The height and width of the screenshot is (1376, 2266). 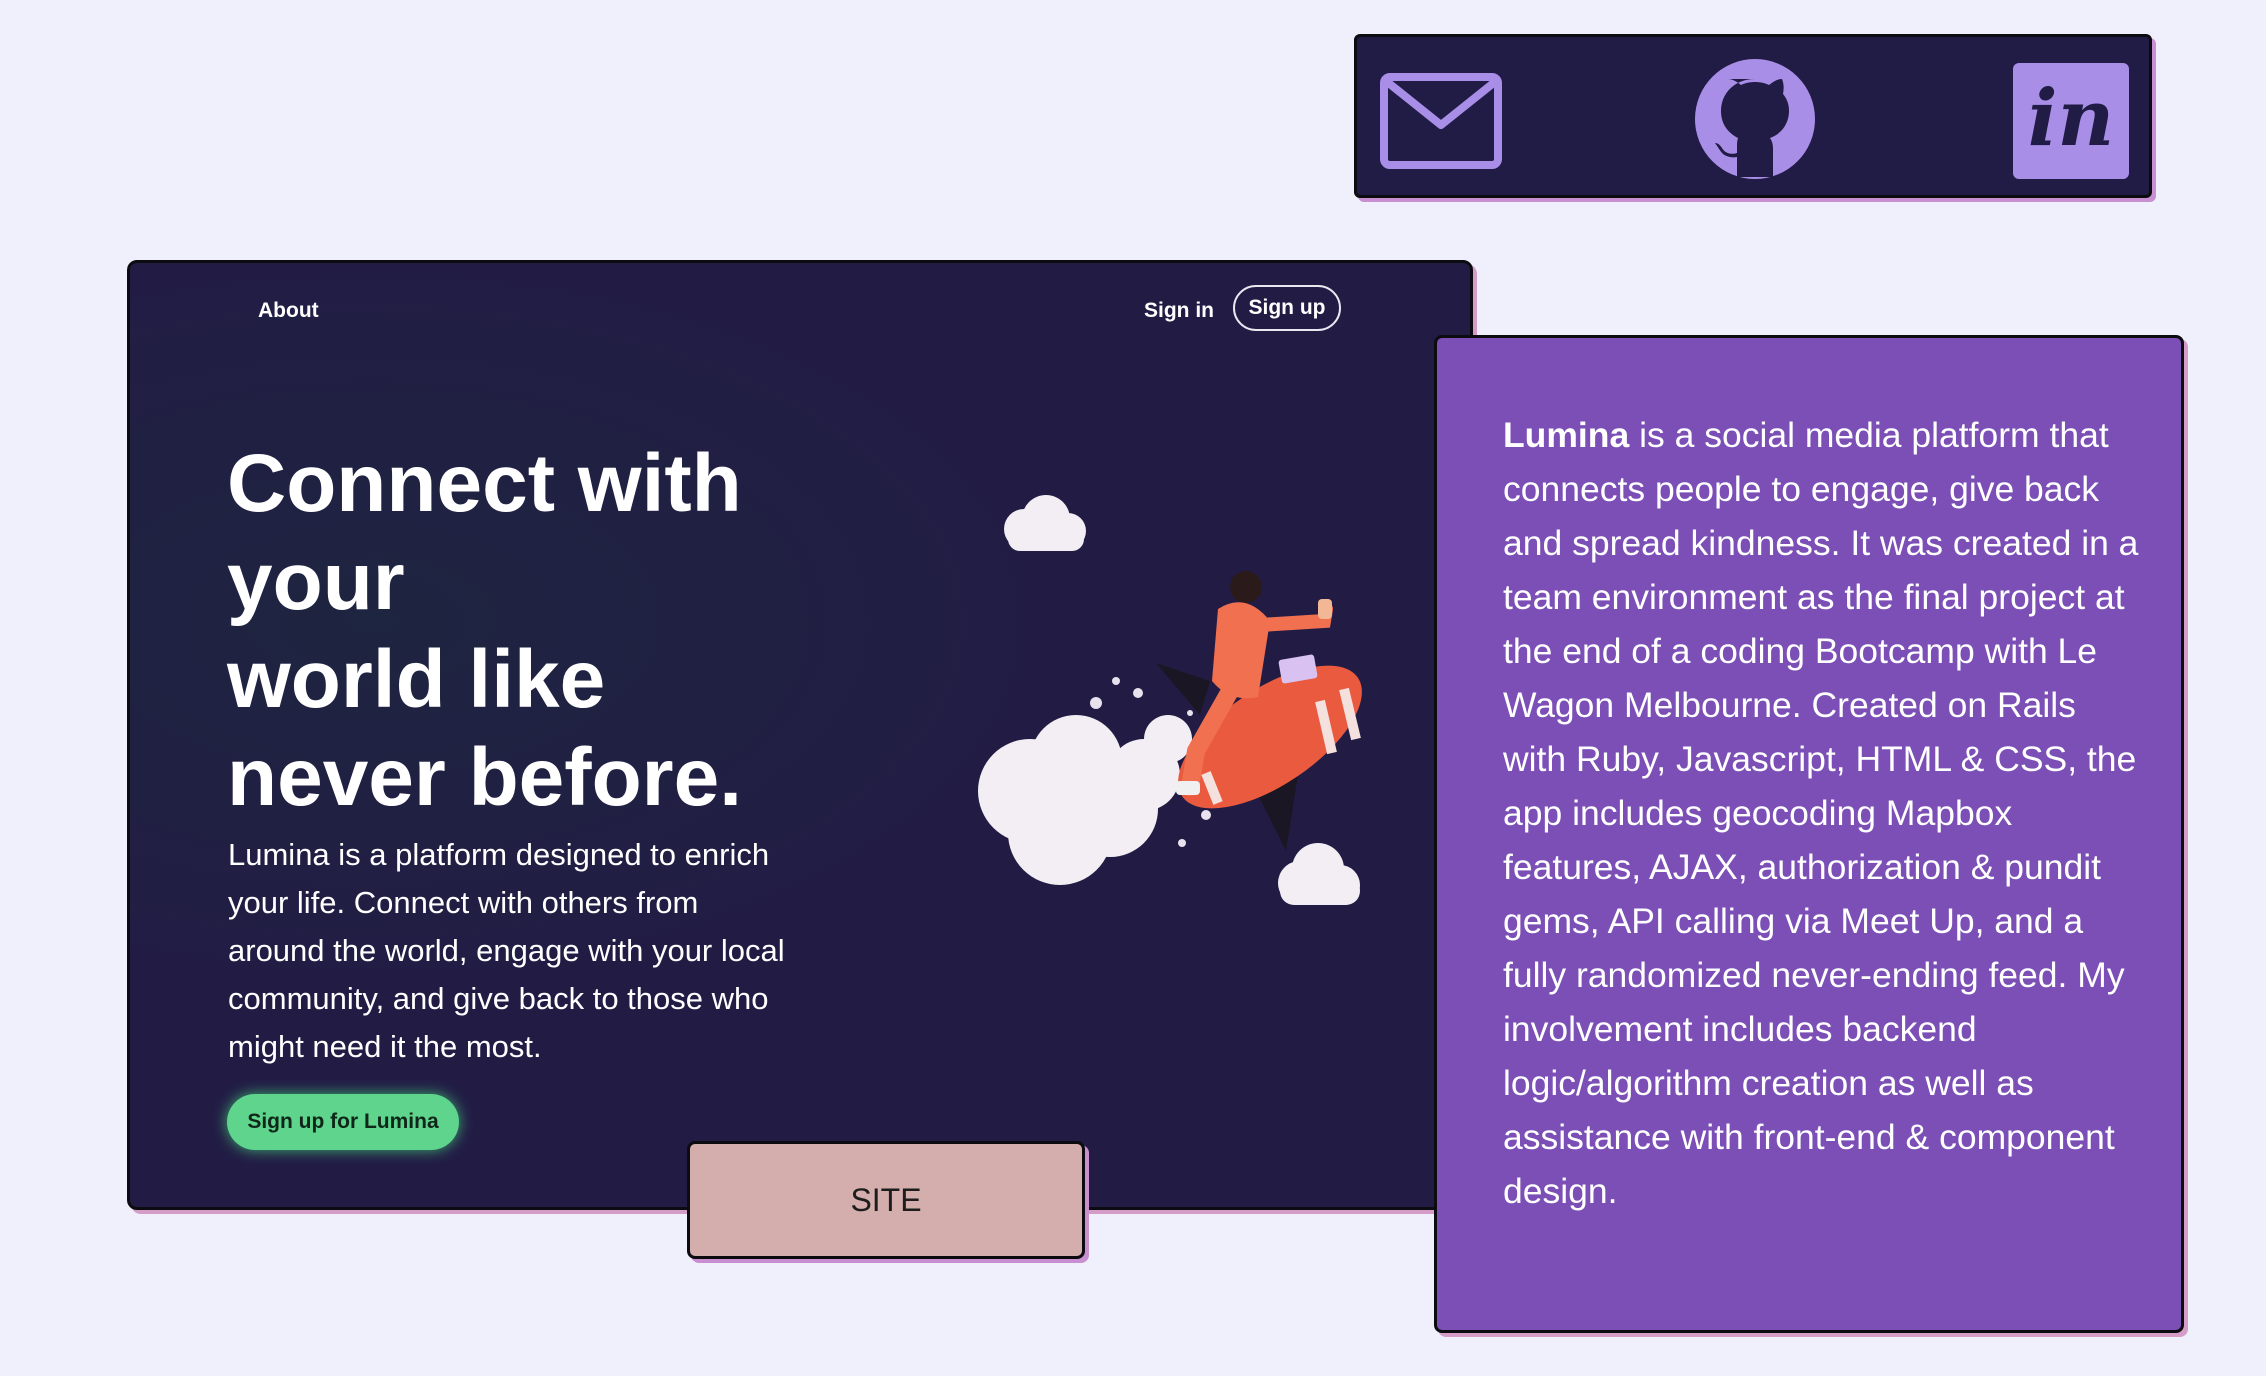 I want to click on invision-icon: in, so click(x=2071, y=123).